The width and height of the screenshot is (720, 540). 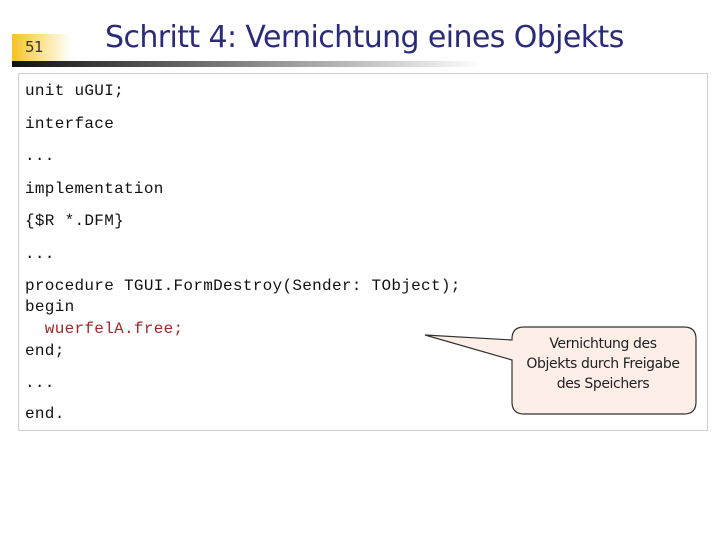 I want to click on callout-bubble, so click(x=560, y=370).